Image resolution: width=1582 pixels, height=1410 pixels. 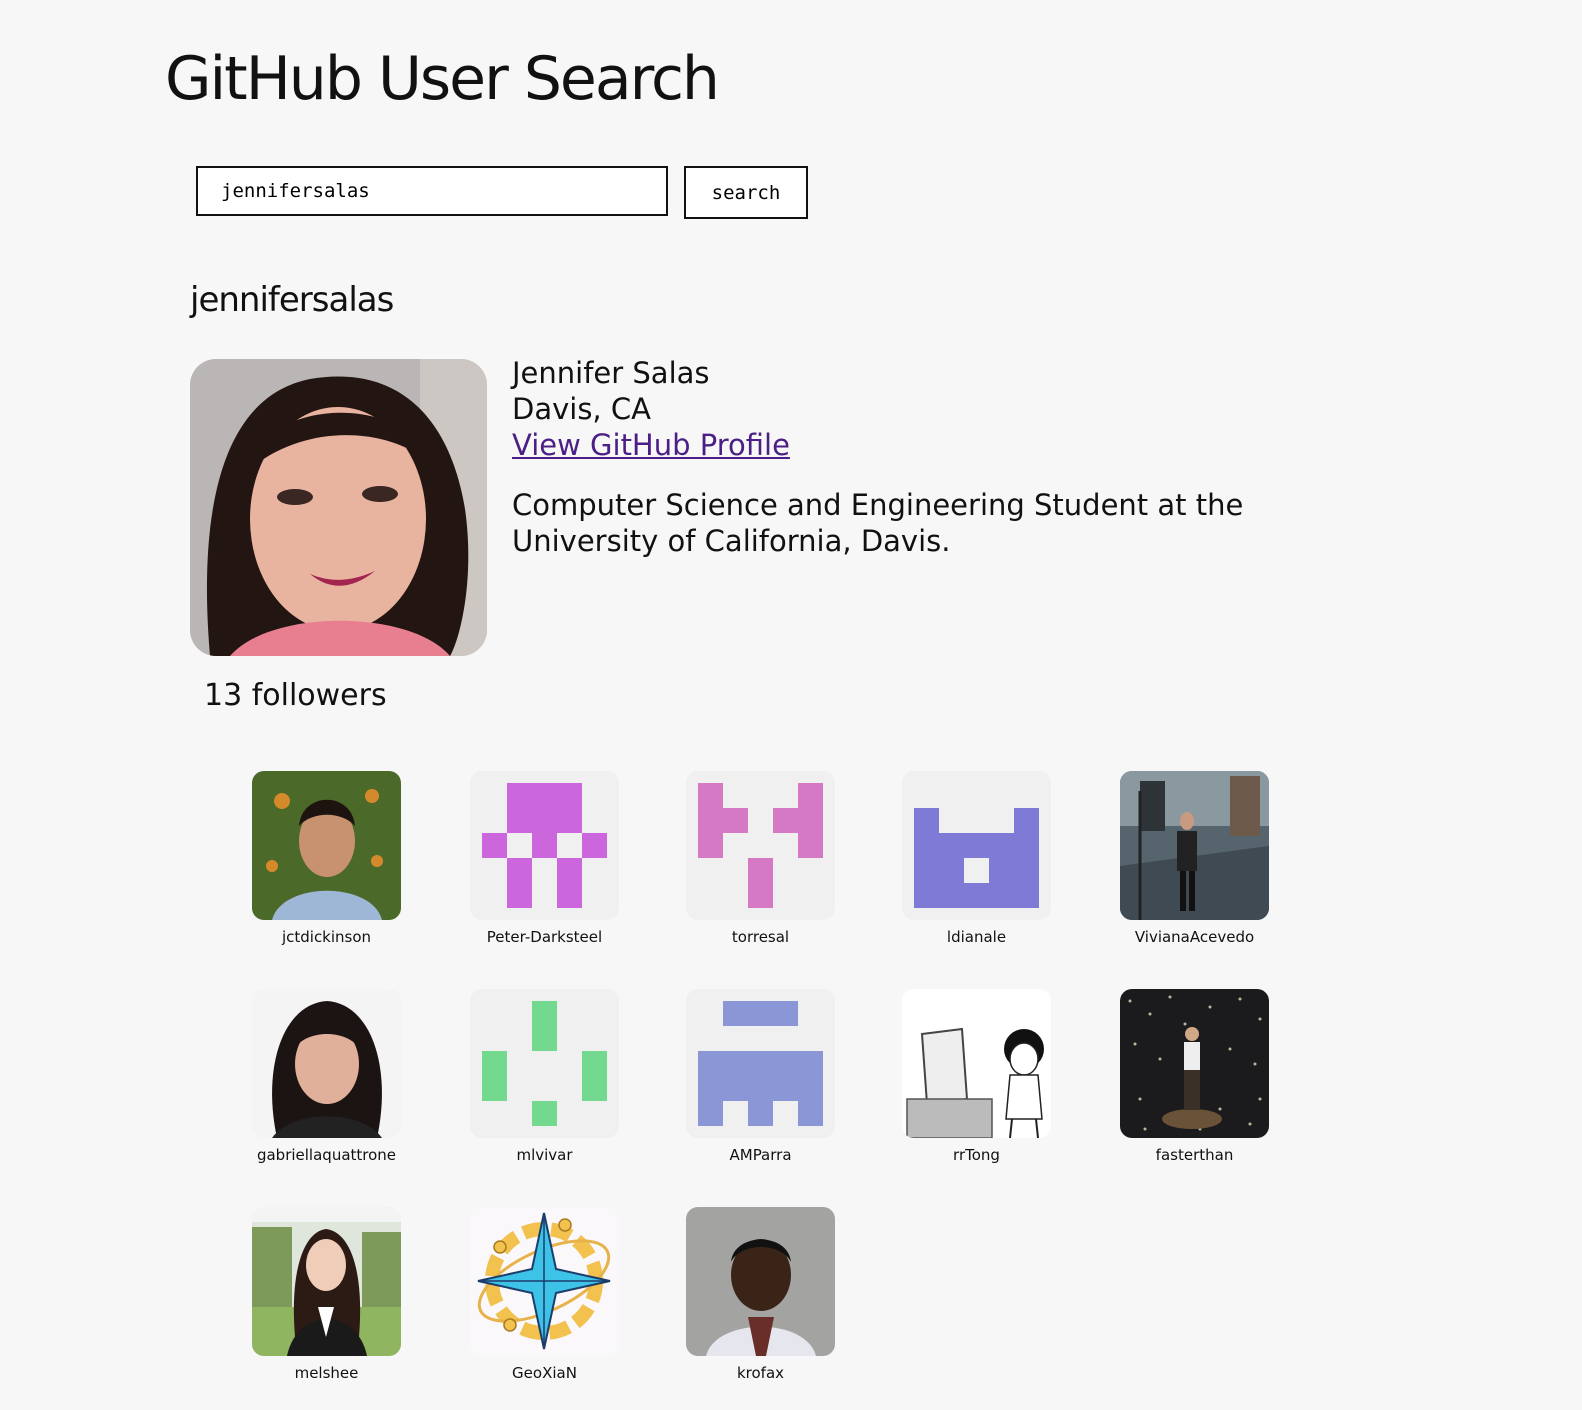 What do you see at coordinates (292, 300) in the screenshot?
I see `profile-username: jennifersalas` at bounding box center [292, 300].